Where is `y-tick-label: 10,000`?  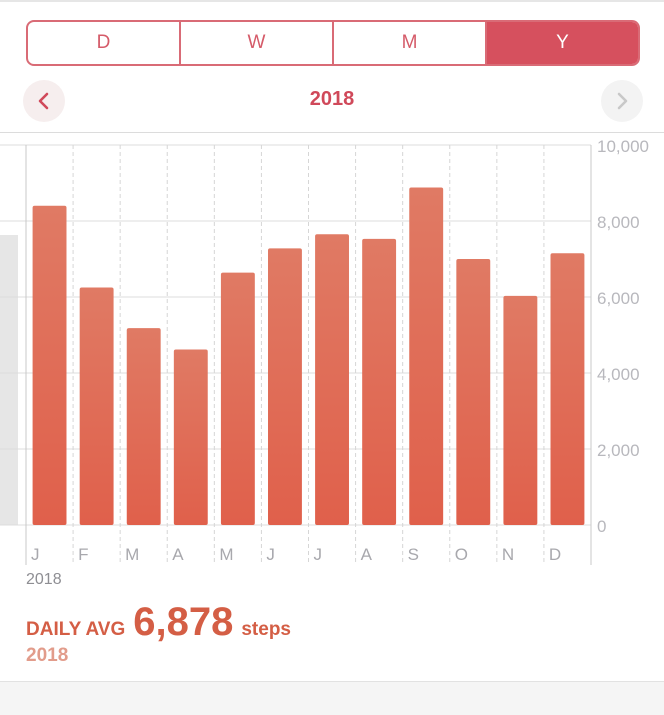
y-tick-label: 10,000 is located at coordinates (623, 146).